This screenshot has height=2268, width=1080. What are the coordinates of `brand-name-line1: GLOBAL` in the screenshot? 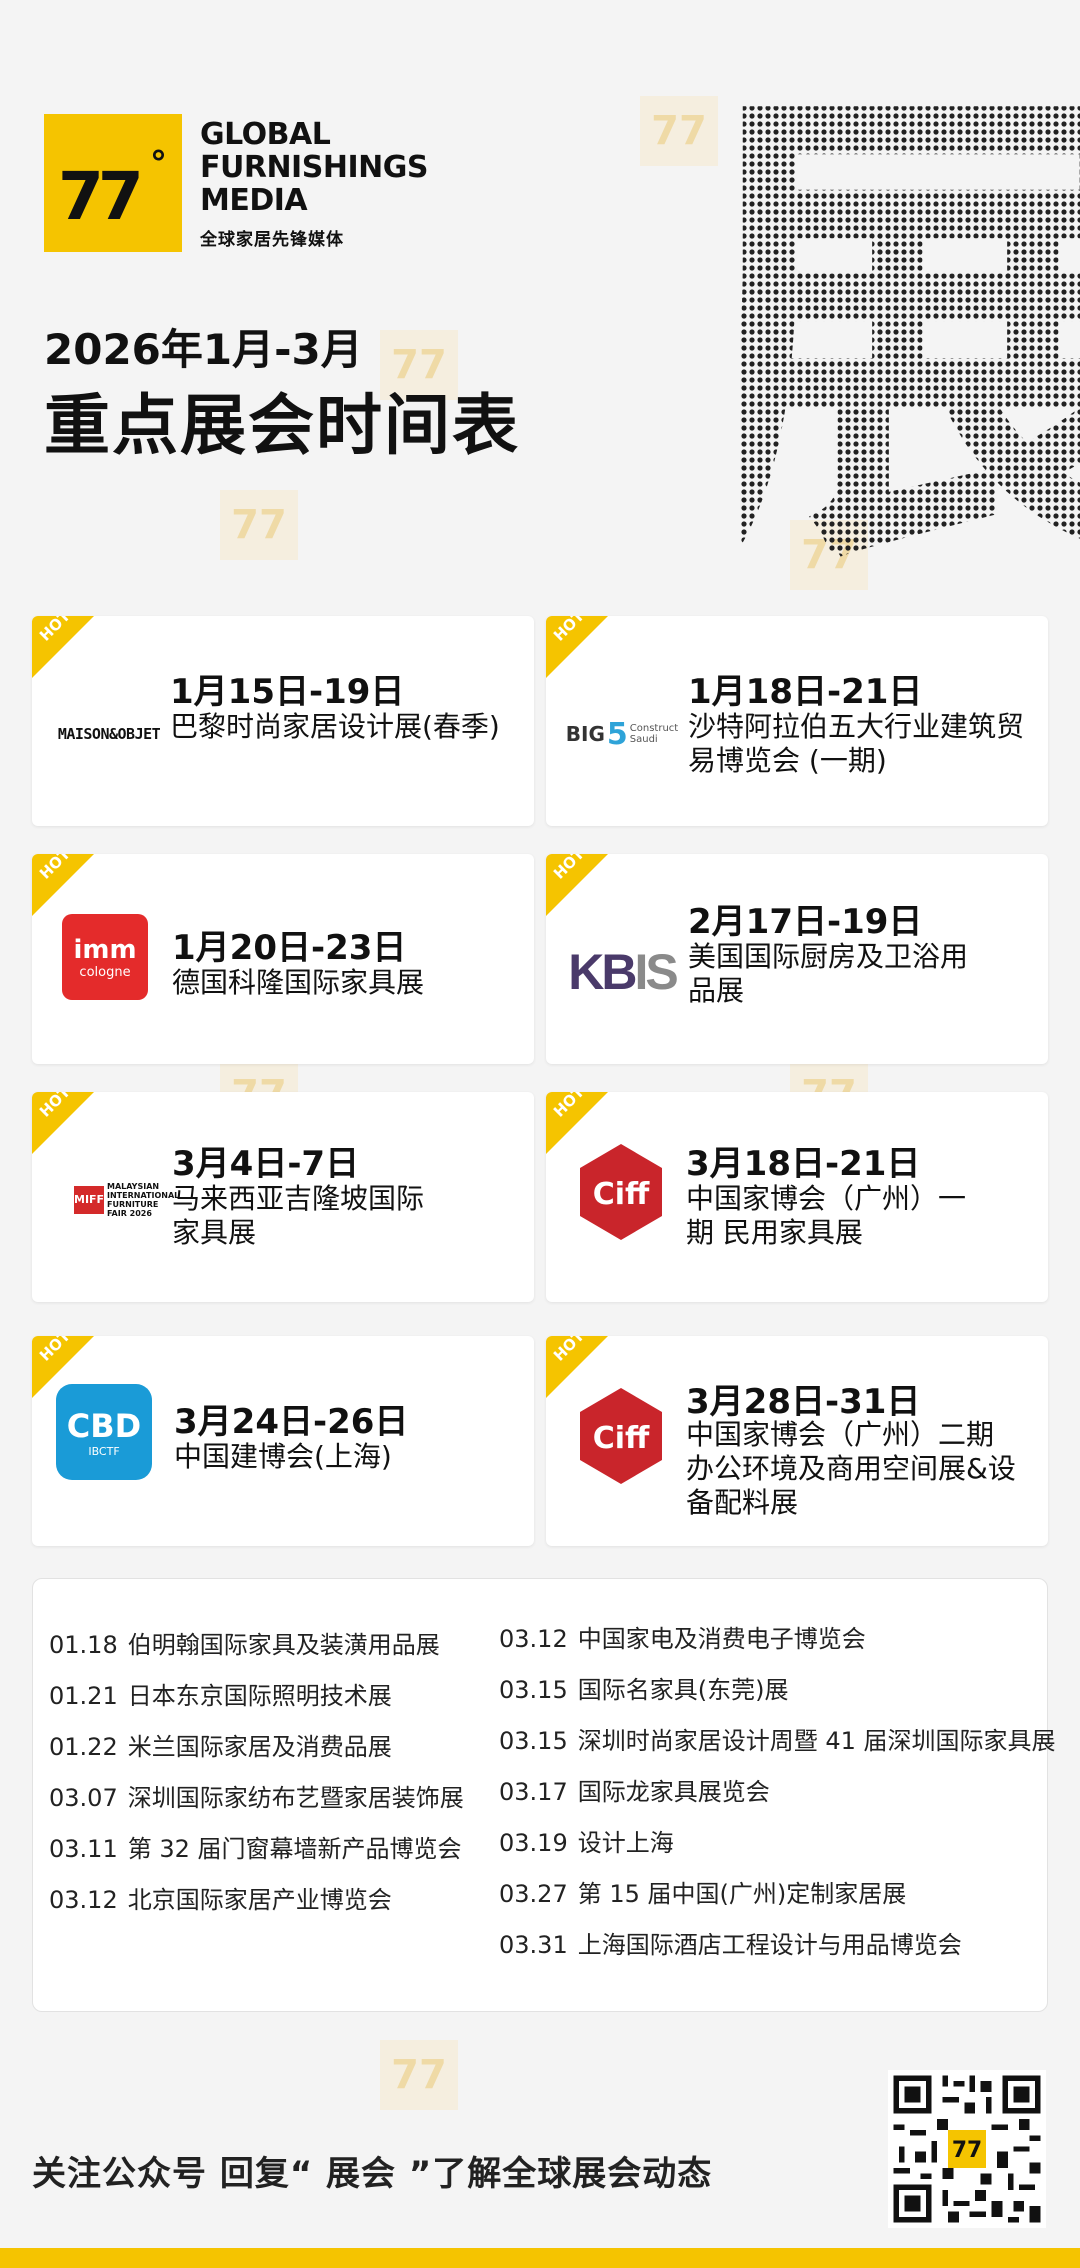 It's located at (265, 134).